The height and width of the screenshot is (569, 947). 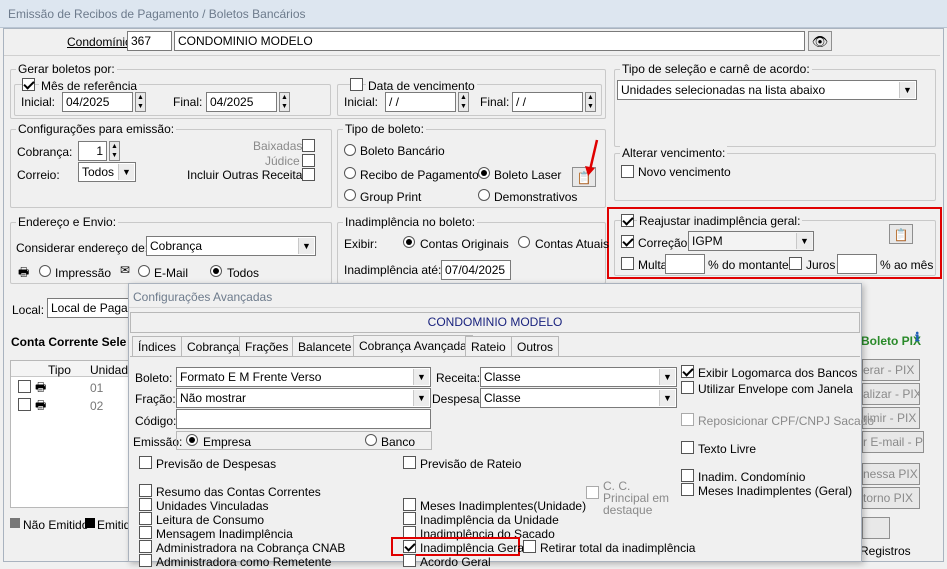 I want to click on condominio-code-input: 367, so click(x=149, y=41).